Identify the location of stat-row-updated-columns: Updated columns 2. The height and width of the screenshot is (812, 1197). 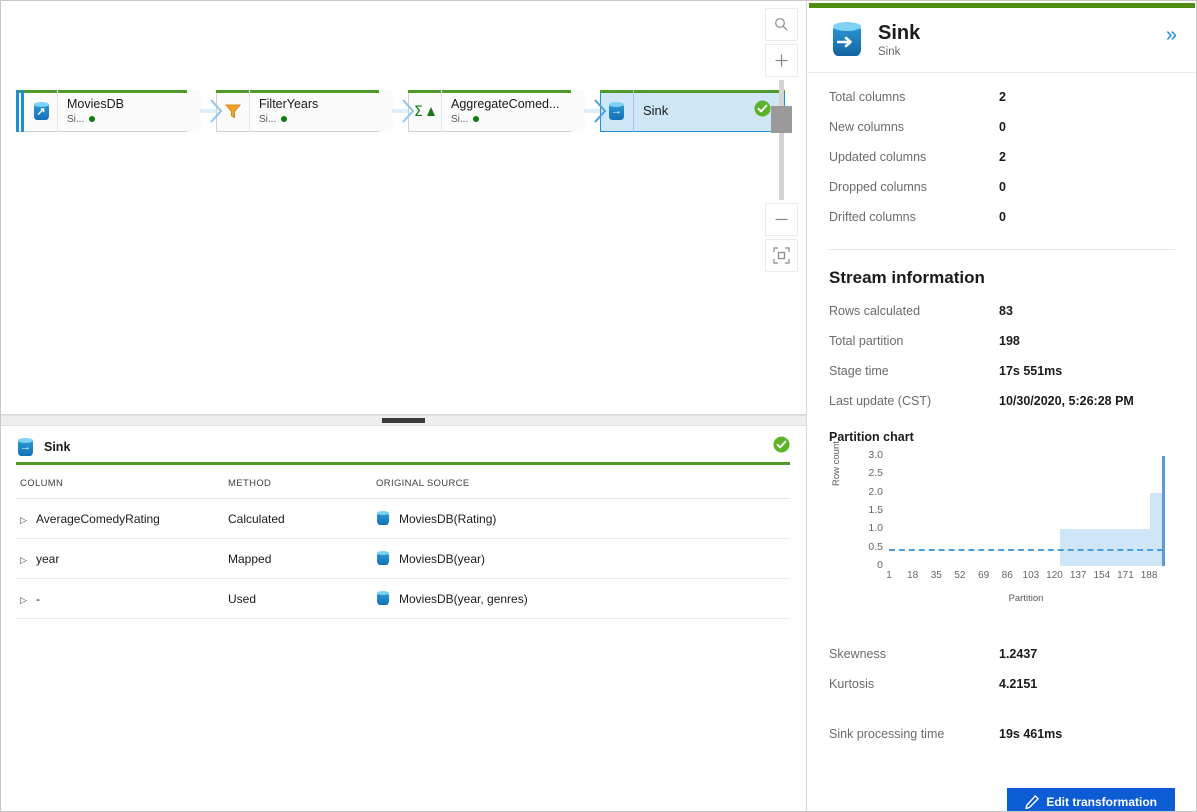
(1002, 157).